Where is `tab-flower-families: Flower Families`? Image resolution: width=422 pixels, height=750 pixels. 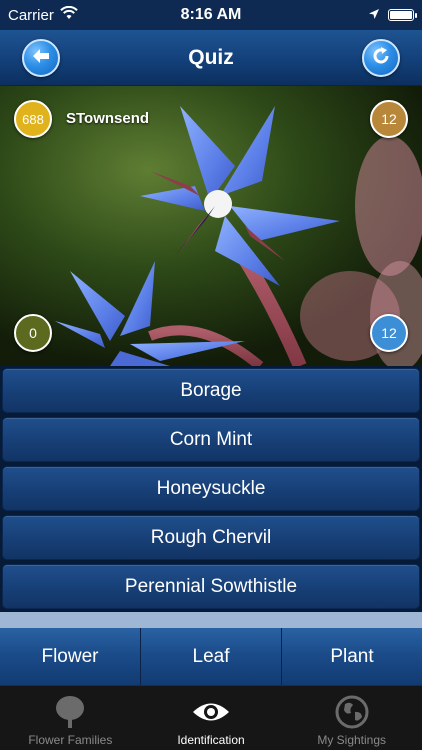 tab-flower-families: Flower Families is located at coordinates (70, 718).